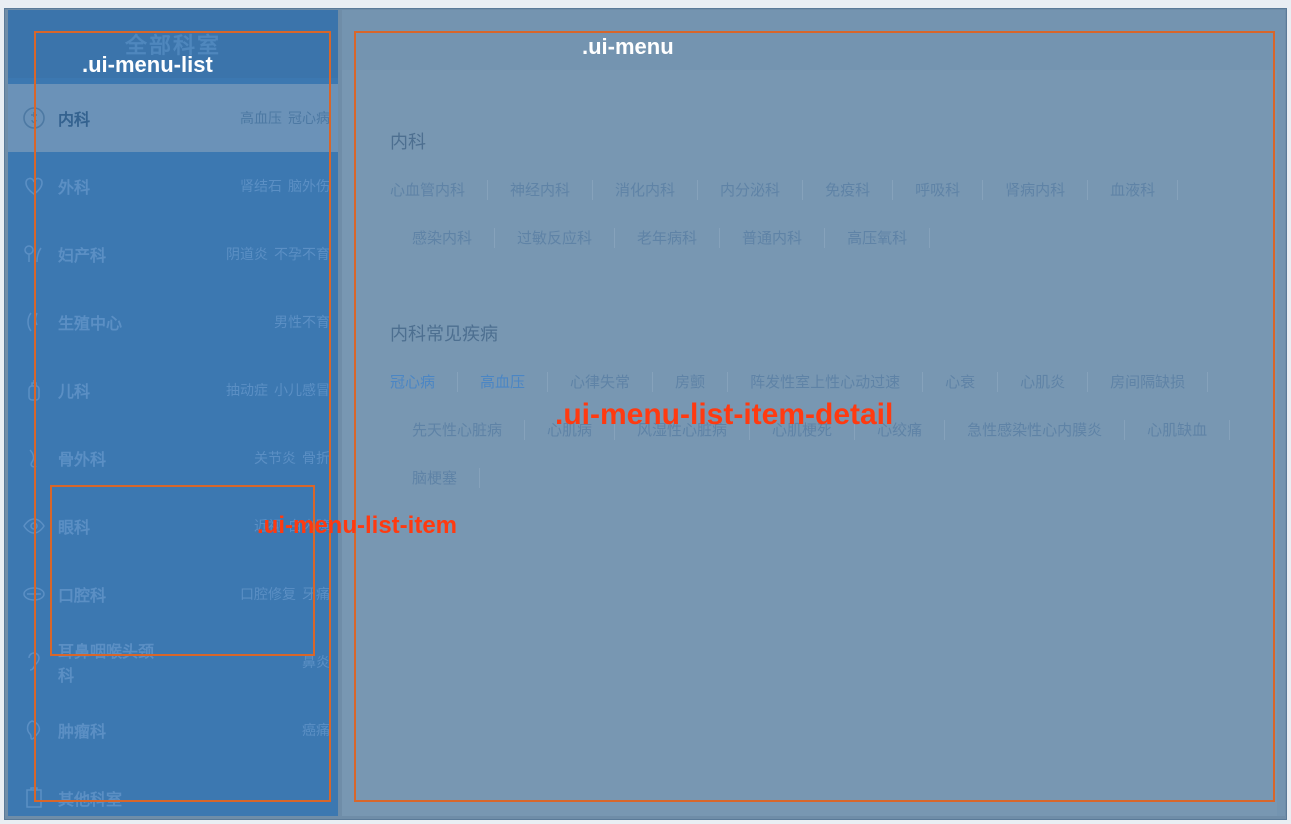  What do you see at coordinates (724, 414) in the screenshot?
I see `annotation-label-menu-list-item-detail: .ui-menu-list-item-detail` at bounding box center [724, 414].